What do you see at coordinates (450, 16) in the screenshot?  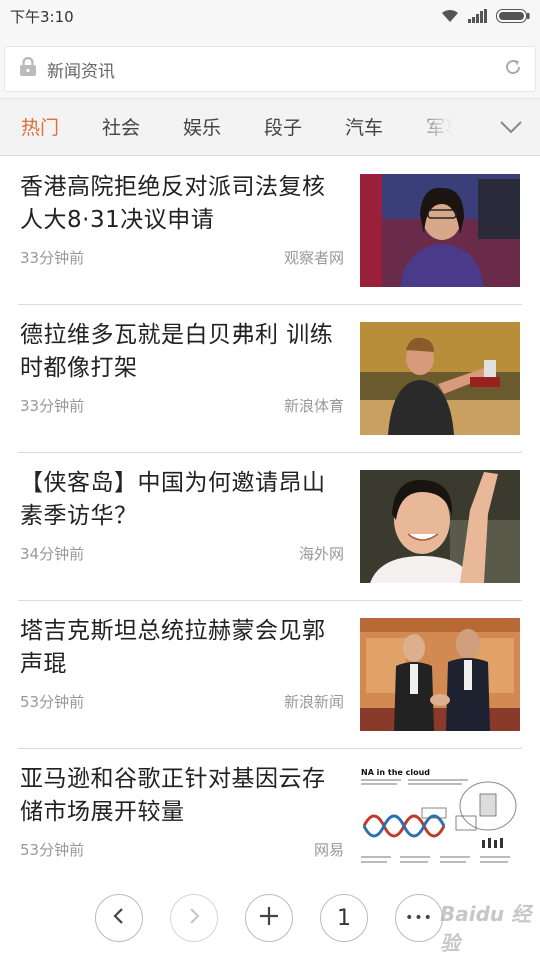 I see `wifi-icon` at bounding box center [450, 16].